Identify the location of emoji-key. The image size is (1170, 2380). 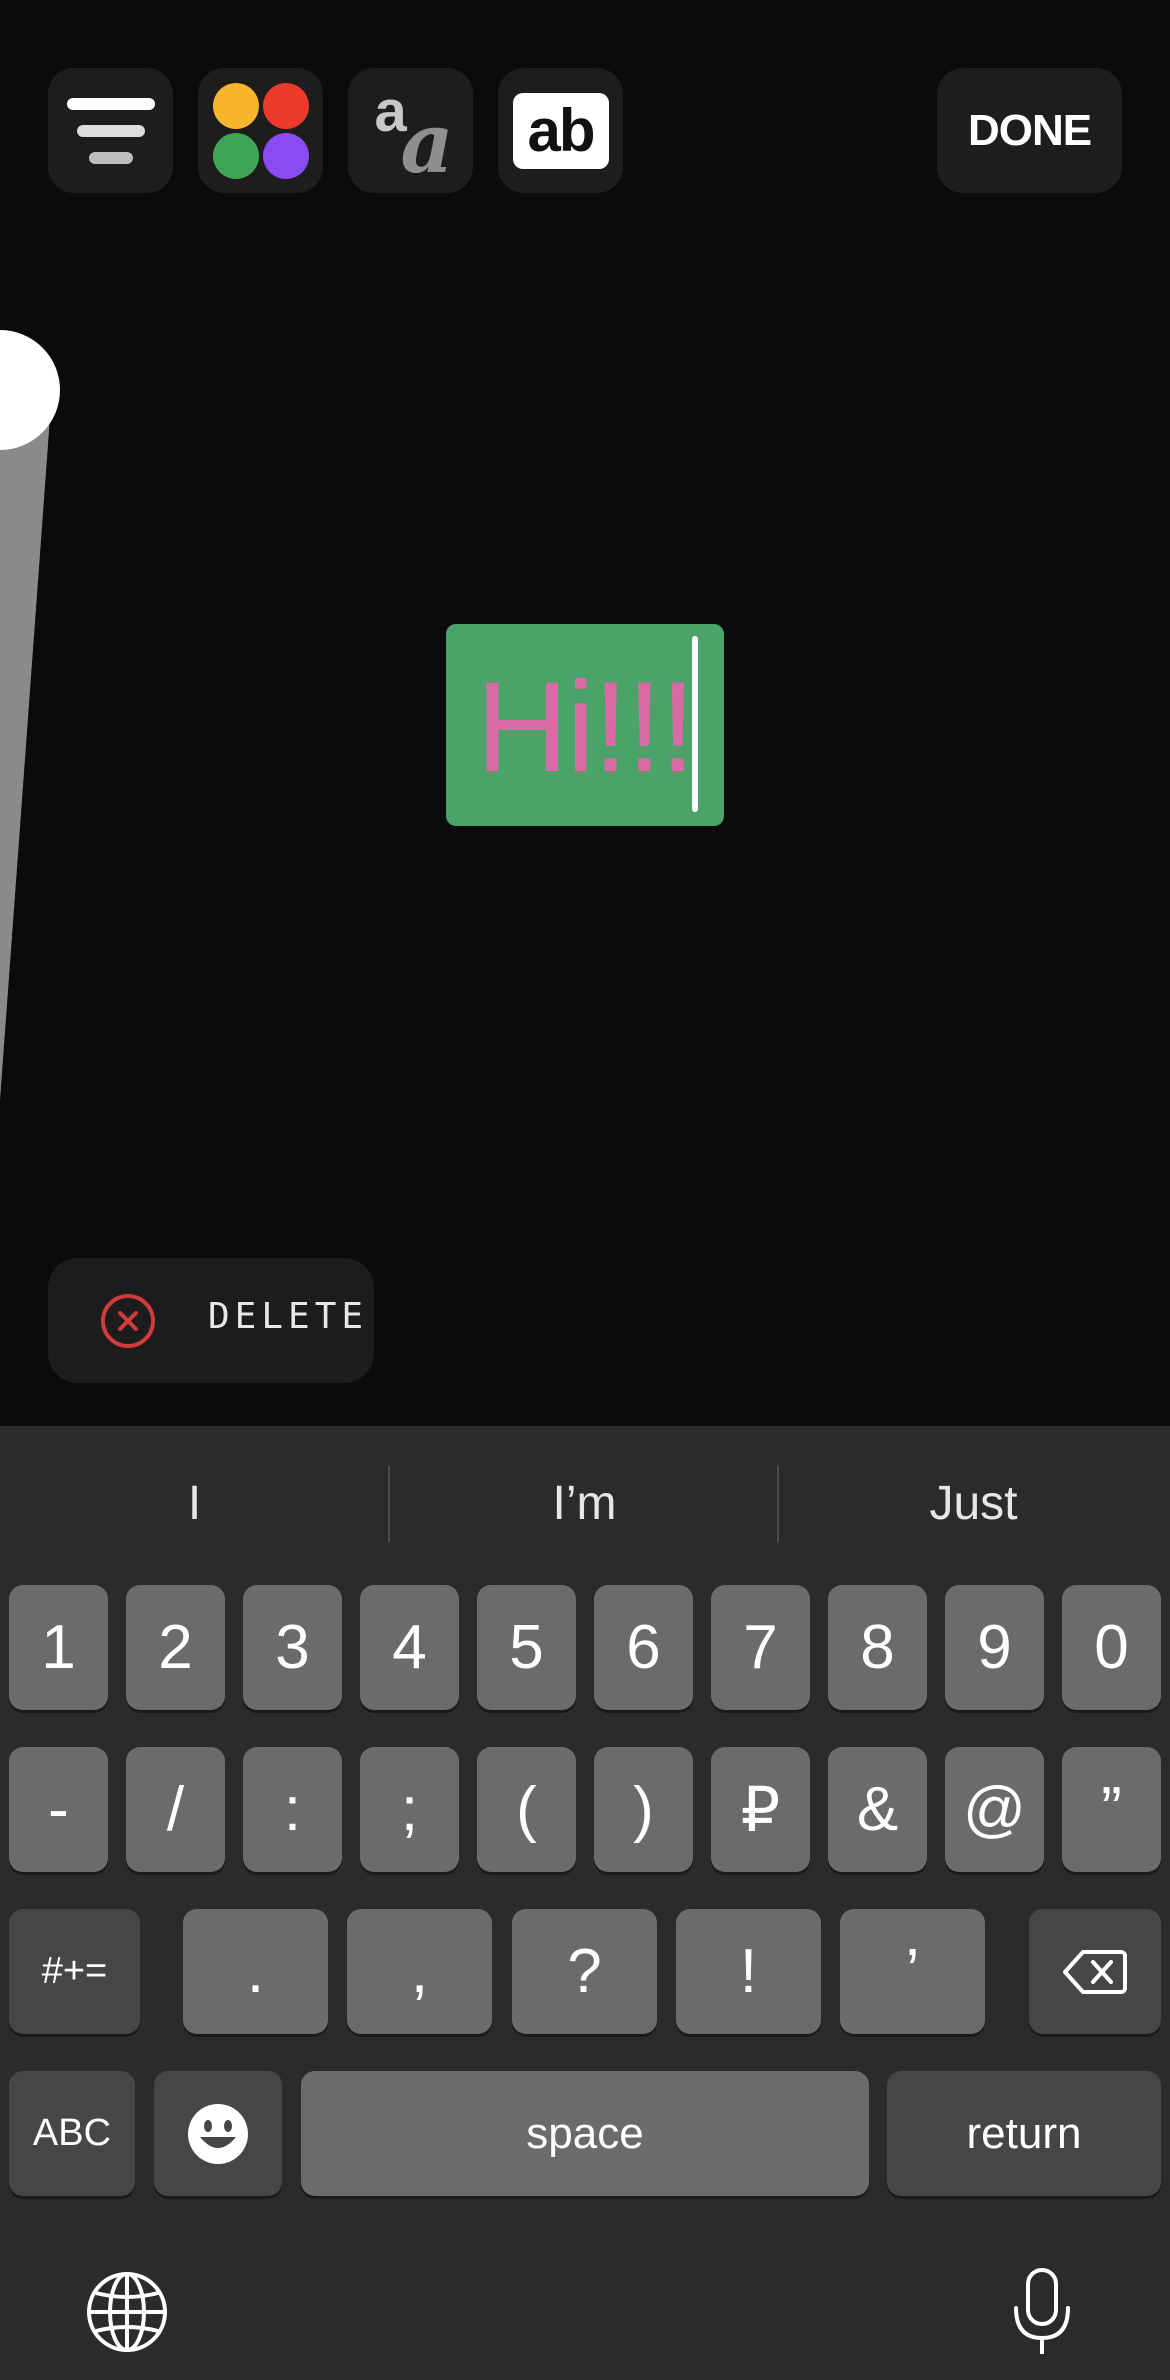
(218, 2133).